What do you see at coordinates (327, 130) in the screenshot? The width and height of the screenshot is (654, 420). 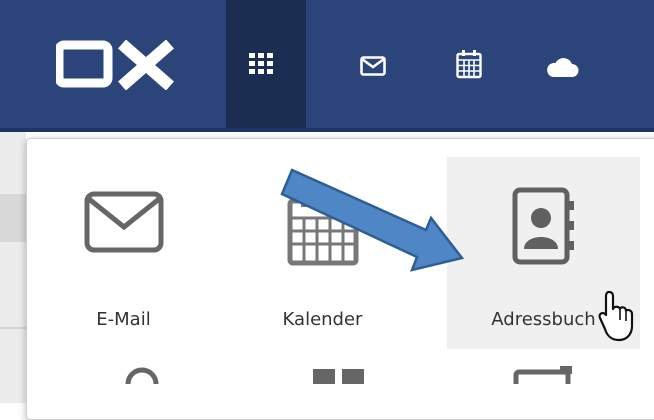 I see `topbar-divider` at bounding box center [327, 130].